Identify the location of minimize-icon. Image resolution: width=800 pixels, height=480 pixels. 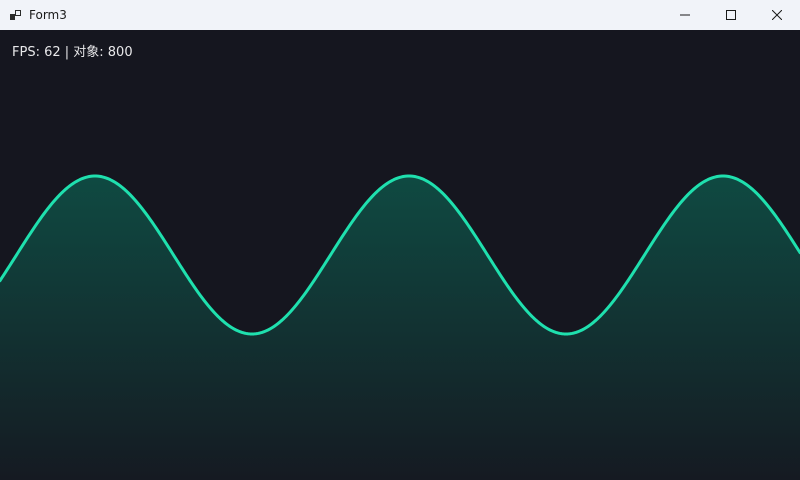
(685, 15).